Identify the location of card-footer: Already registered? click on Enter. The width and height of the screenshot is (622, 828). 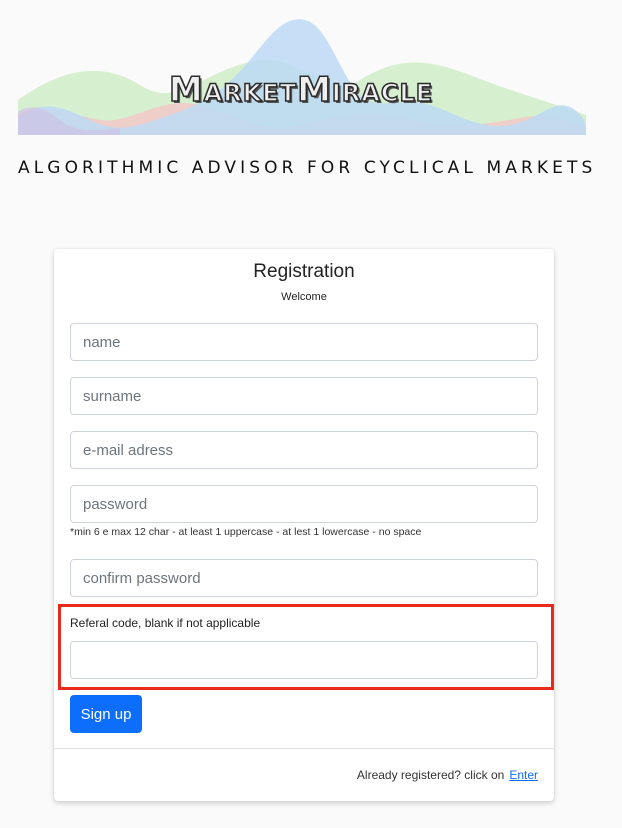
(447, 775).